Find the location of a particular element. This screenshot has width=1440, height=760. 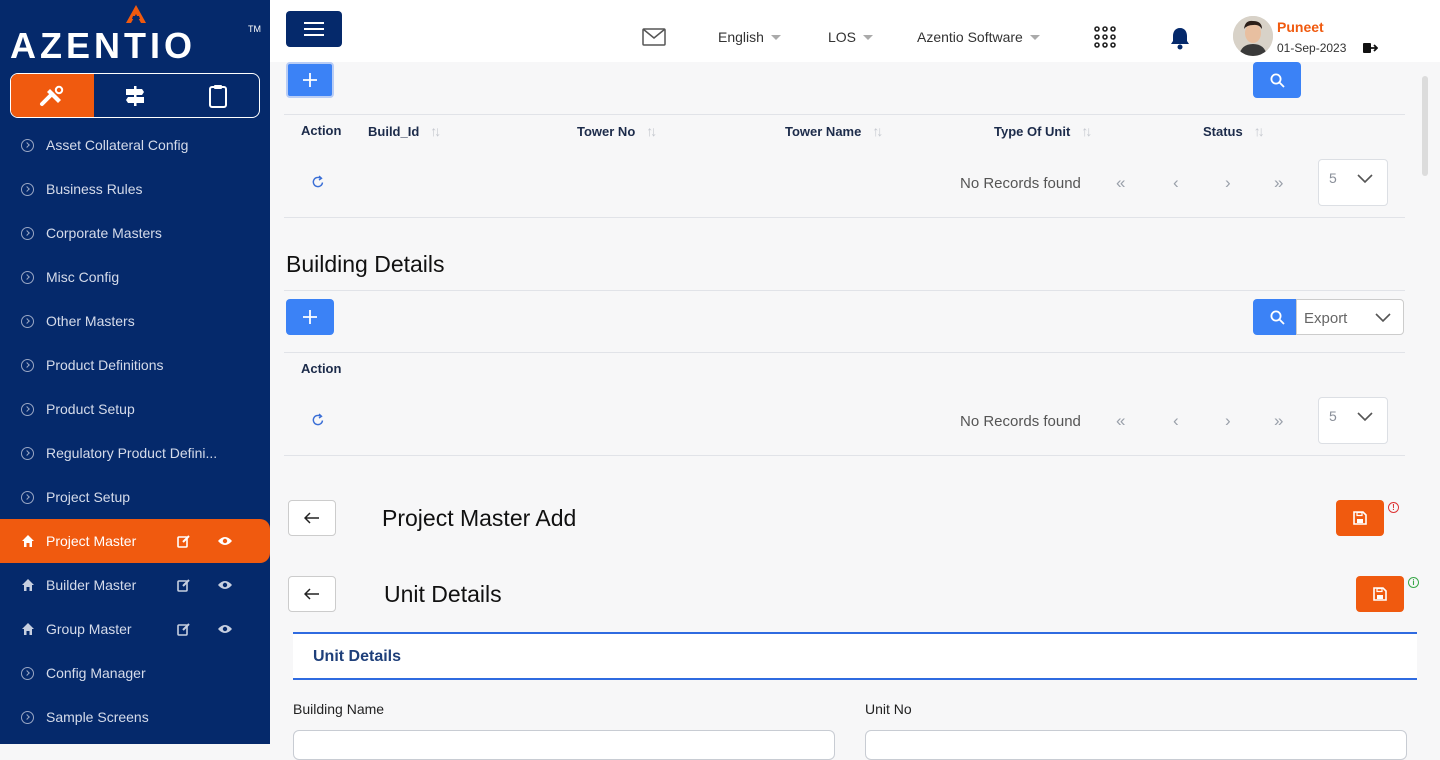

add-tower-button is located at coordinates (310, 80).